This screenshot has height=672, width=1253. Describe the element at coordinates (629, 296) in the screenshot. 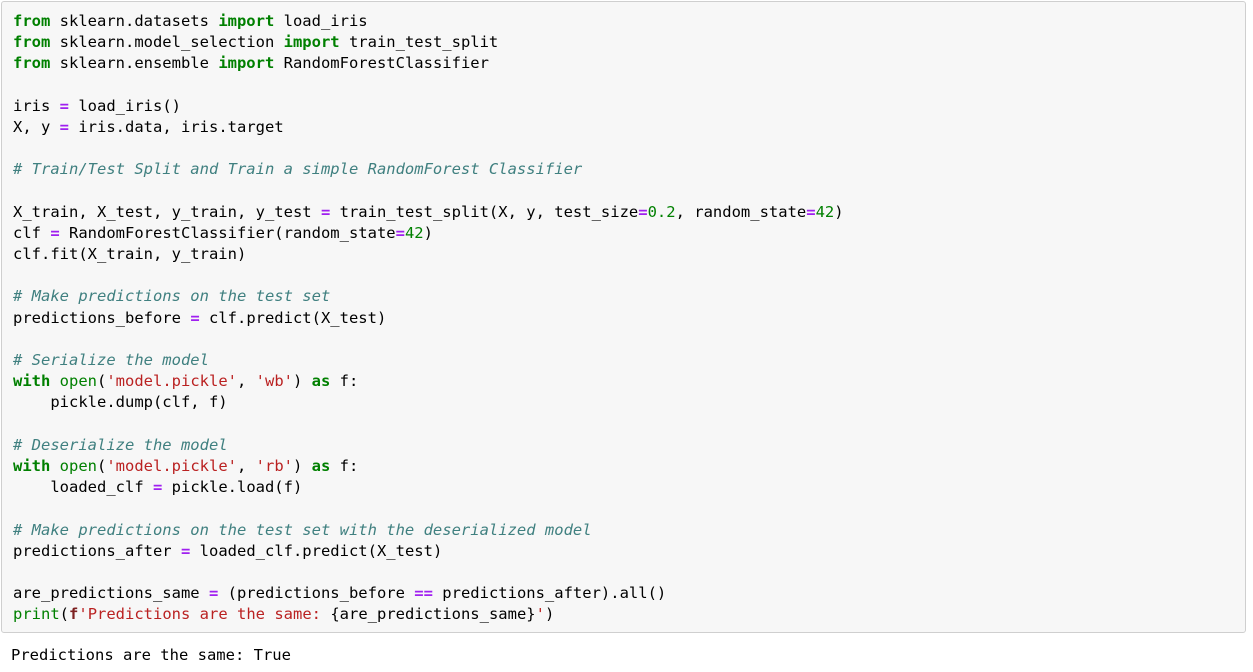

I see `code-line: # Make predictions on the test set` at that location.